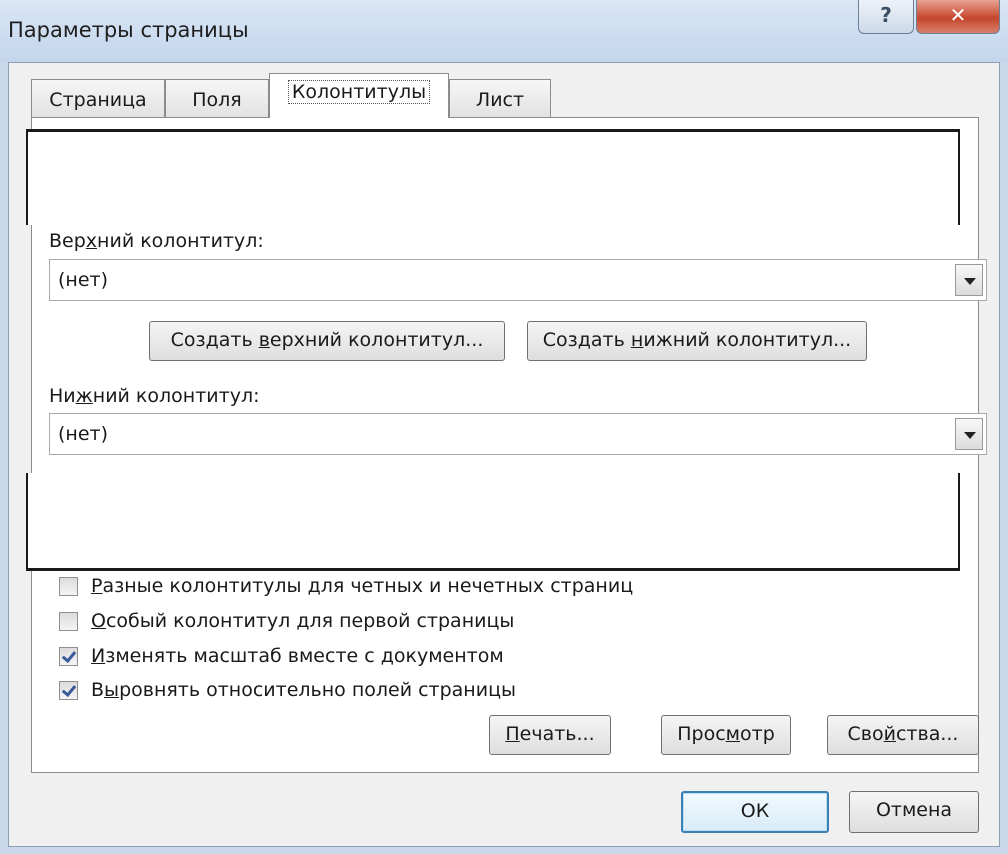  What do you see at coordinates (755, 812) in the screenshot?
I see `ok-button: ОК` at bounding box center [755, 812].